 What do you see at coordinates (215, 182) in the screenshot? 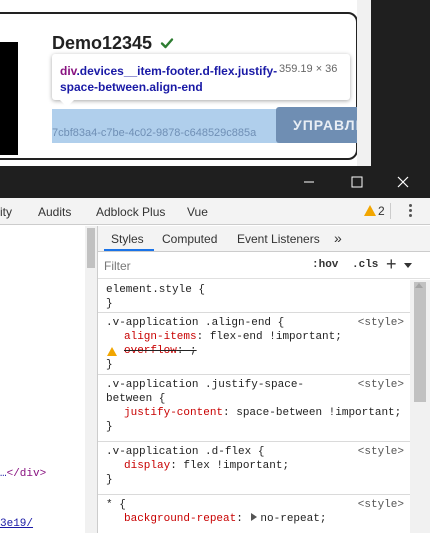
I see `window-titlebar` at bounding box center [215, 182].